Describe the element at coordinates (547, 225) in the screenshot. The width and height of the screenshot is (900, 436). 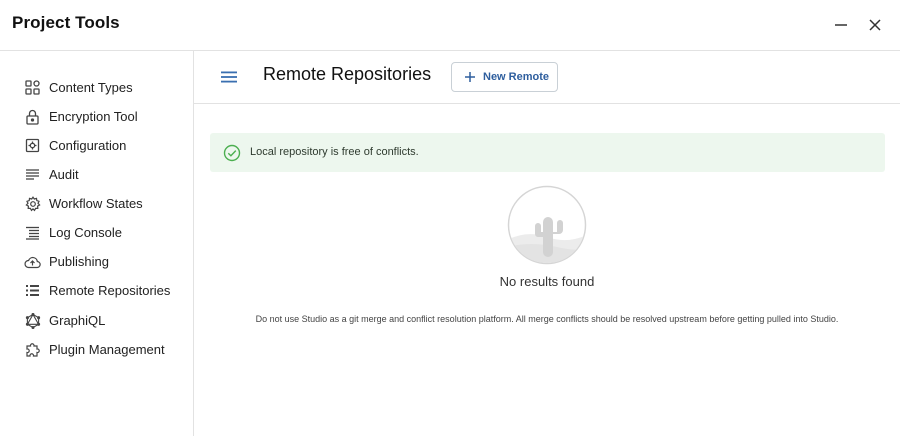
I see `cactus-empty-illustration` at that location.